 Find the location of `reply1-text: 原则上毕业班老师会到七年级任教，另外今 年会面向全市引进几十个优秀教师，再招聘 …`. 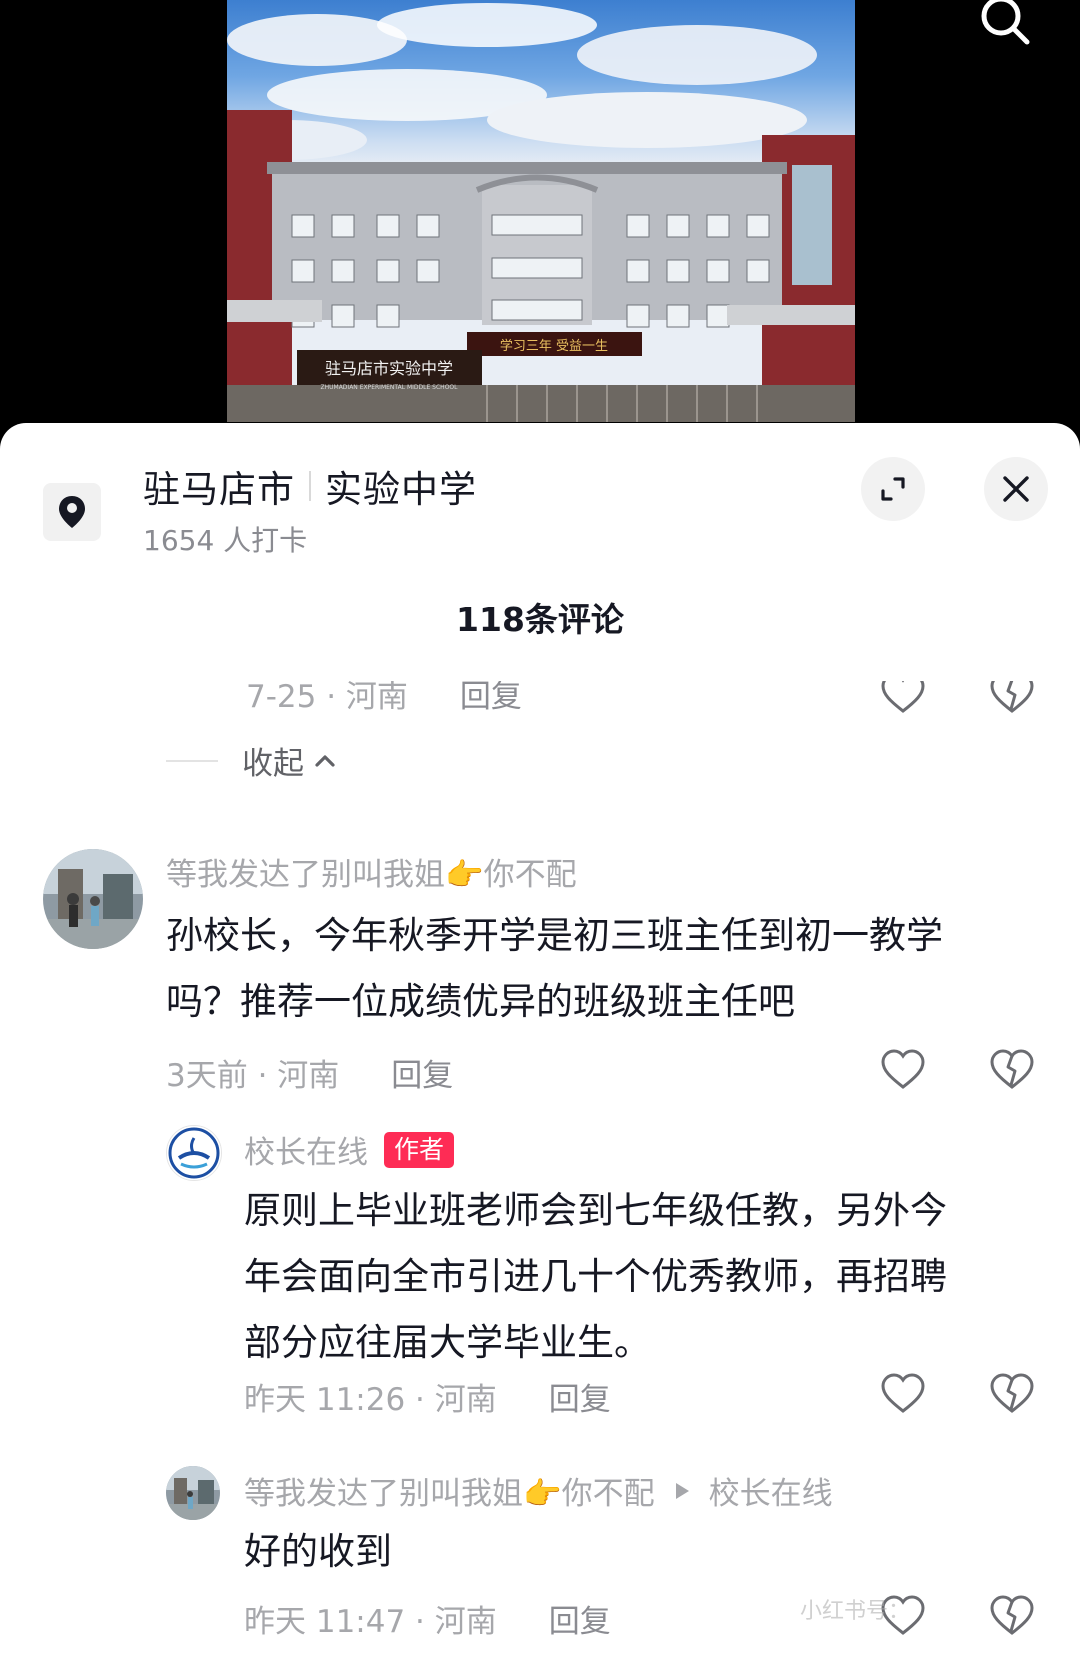

reply1-text: 原则上毕业班老师会到七年级任教，另外今 年会面向全市引进几十个优秀教师，再招聘 … is located at coordinates (595, 1277).